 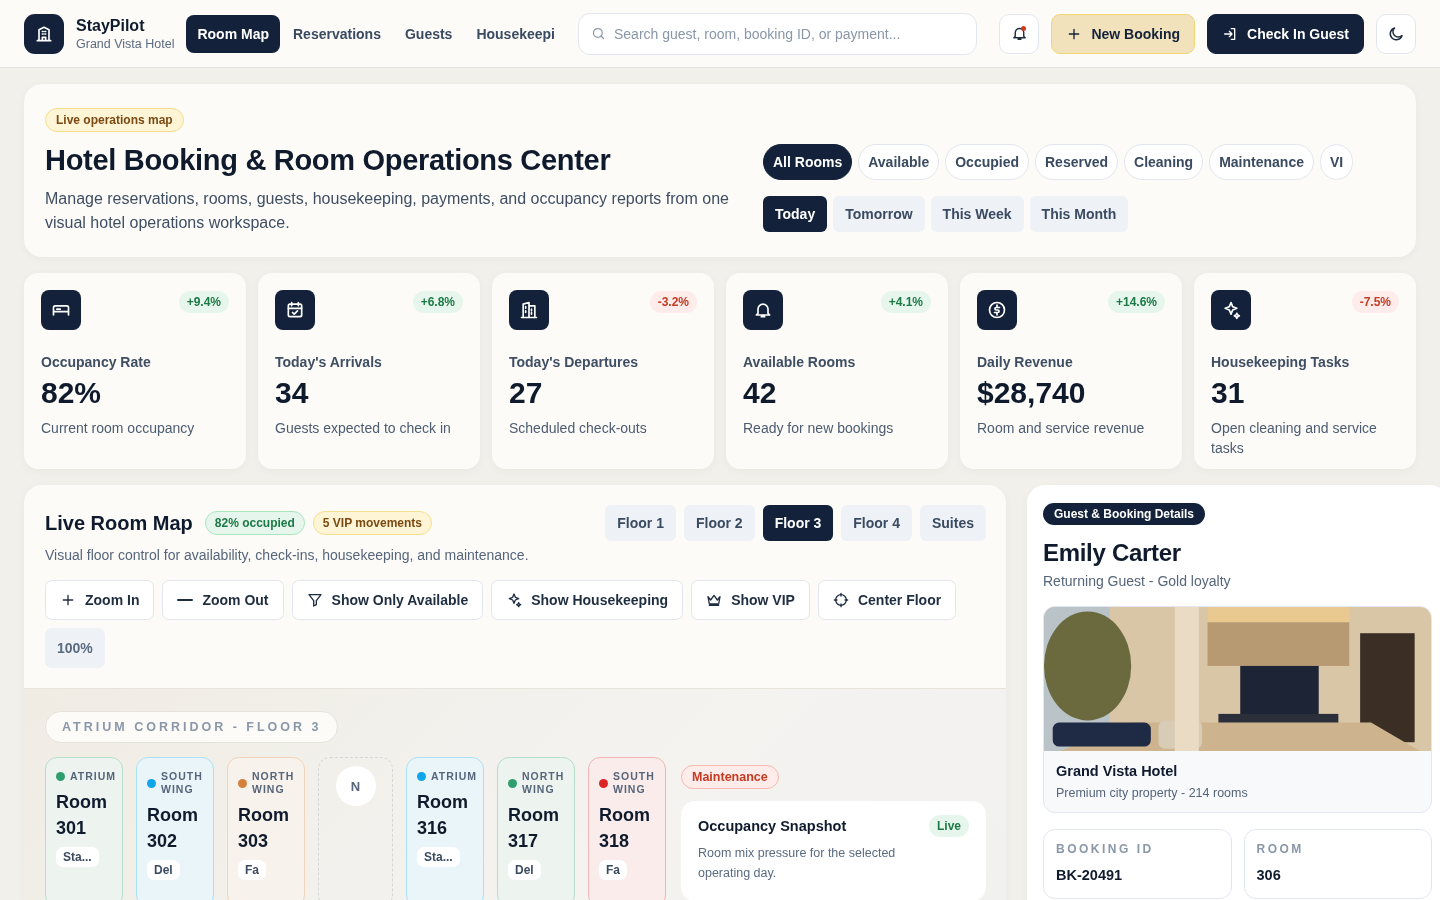 I want to click on room-filter-chip: Cleaning, so click(x=1164, y=162).